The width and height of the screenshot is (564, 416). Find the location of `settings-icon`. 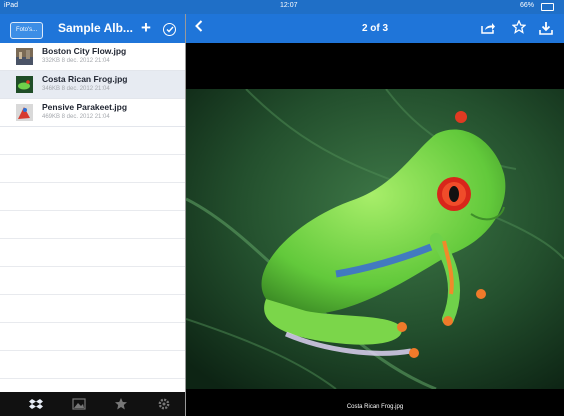

settings-icon is located at coordinates (164, 404).